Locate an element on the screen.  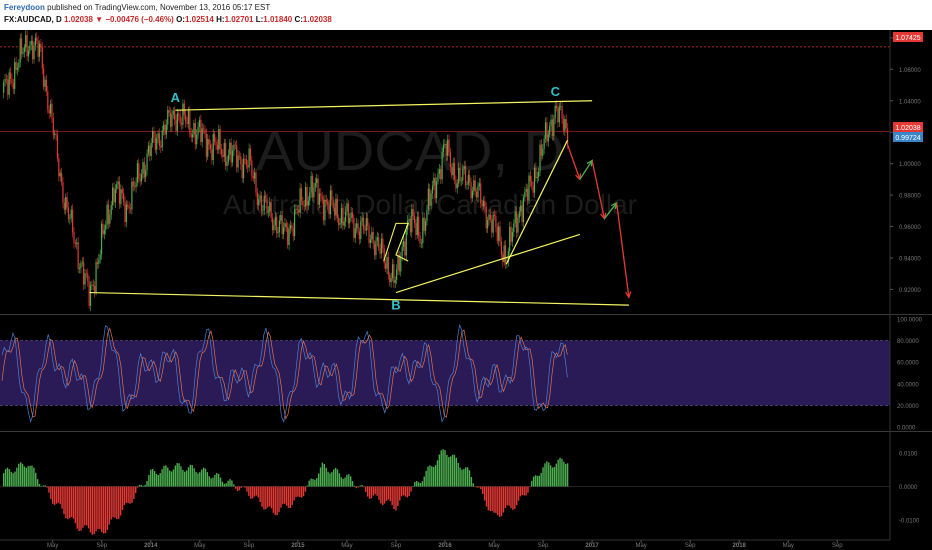
time-tick-label: Sep is located at coordinates (101, 546).